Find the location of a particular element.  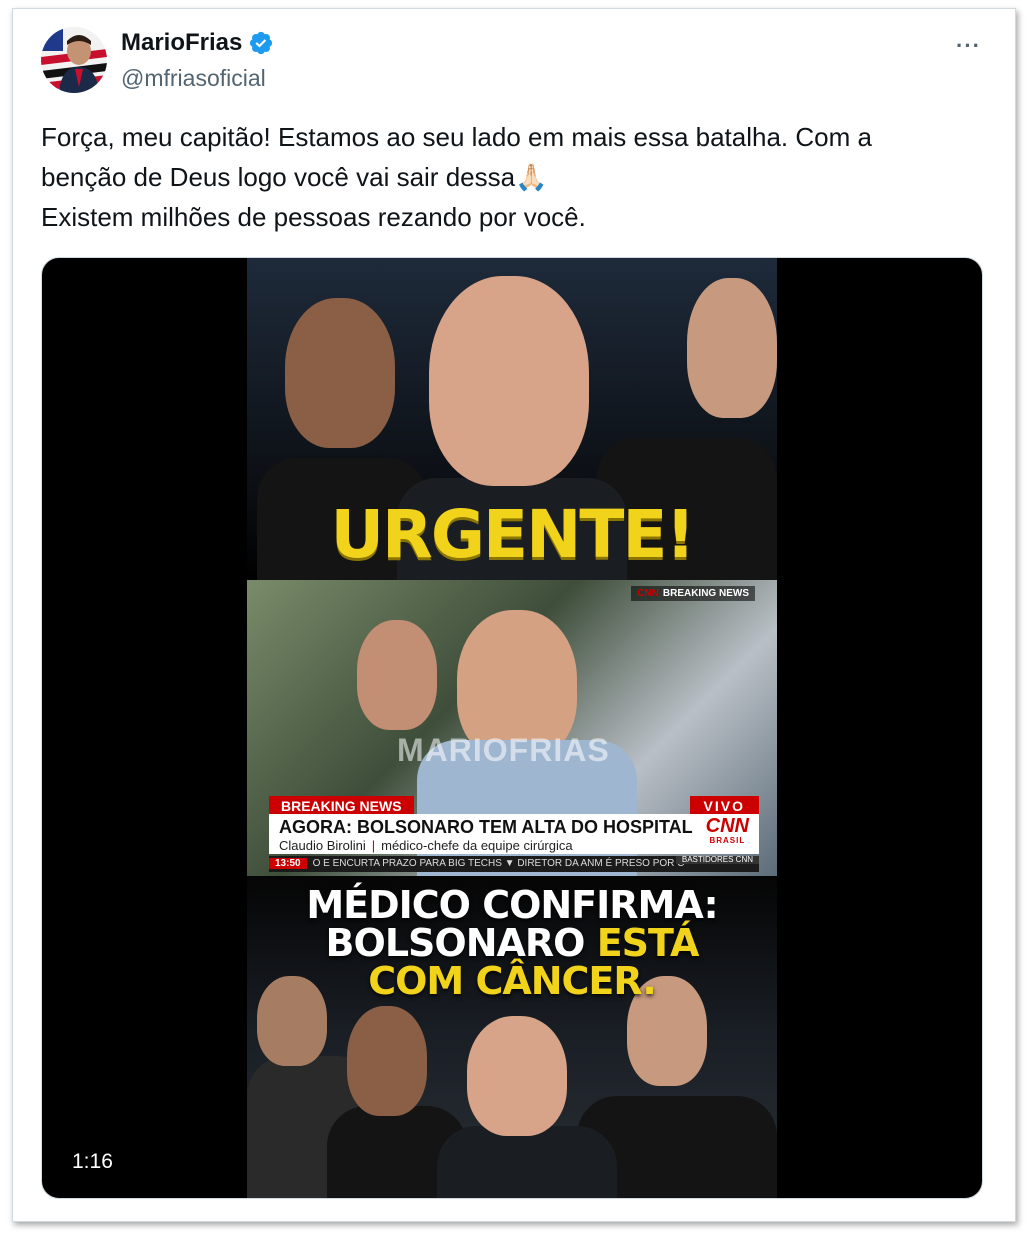

person-right is located at coordinates (732, 348).